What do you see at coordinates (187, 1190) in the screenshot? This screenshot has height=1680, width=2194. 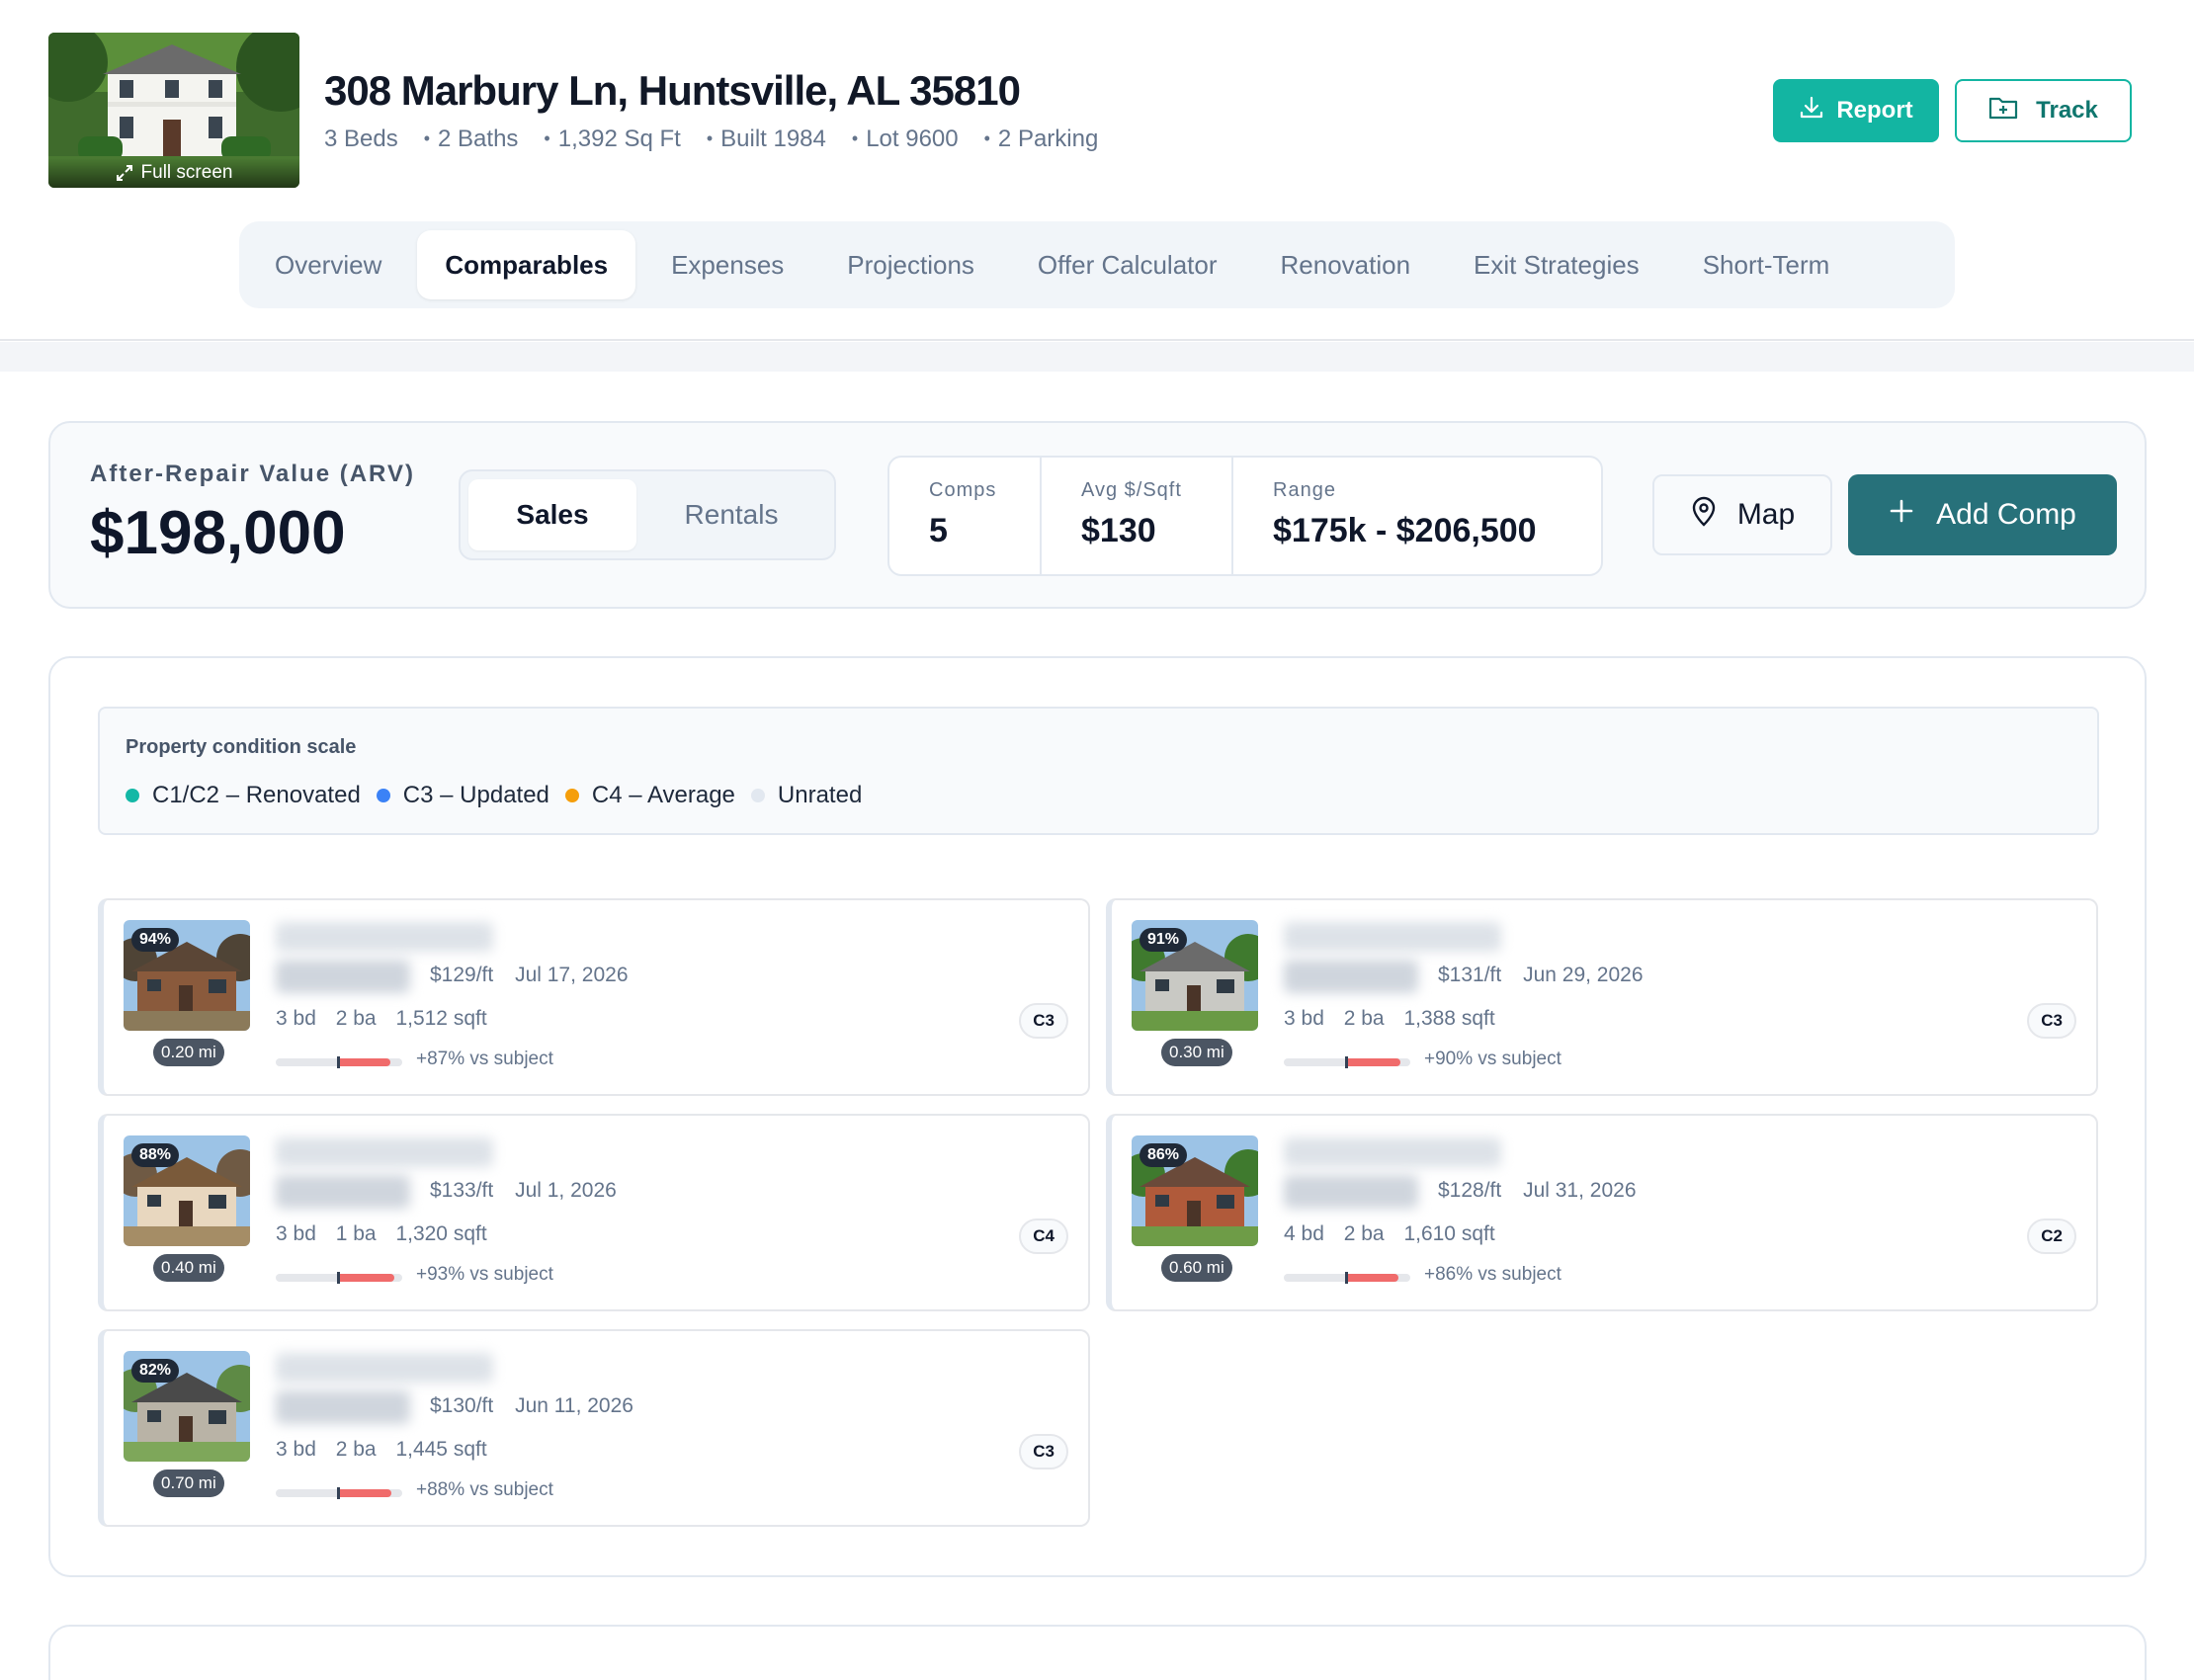 I see `comp-photo: 88%` at bounding box center [187, 1190].